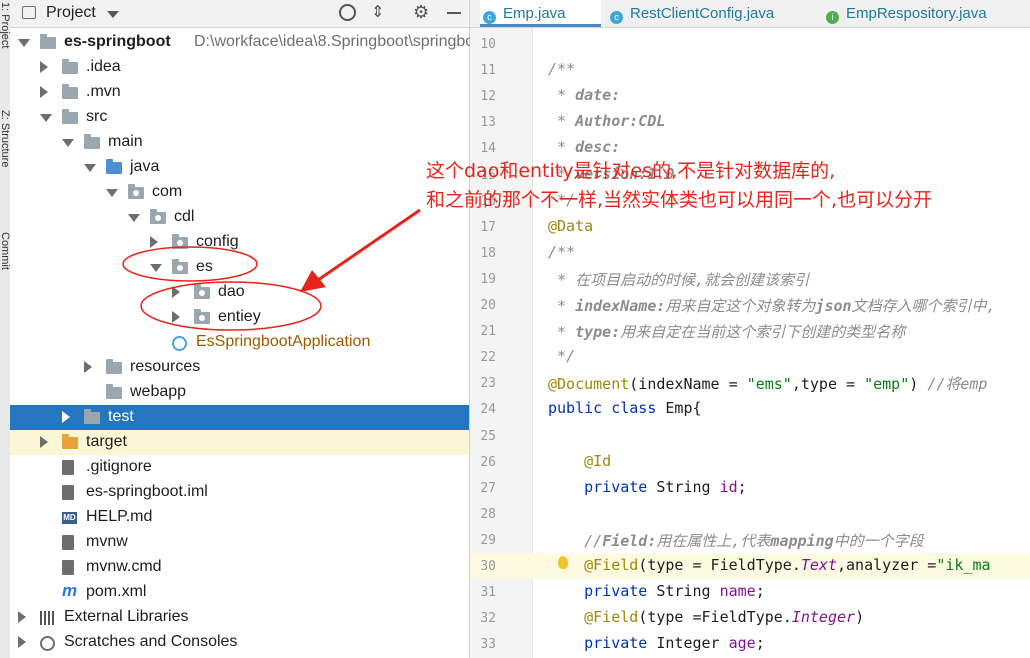 The image size is (1030, 658). What do you see at coordinates (334, 41) in the screenshot?
I see `tree-node-path: D:\workface\idea\8.Springboot\springbo` at bounding box center [334, 41].